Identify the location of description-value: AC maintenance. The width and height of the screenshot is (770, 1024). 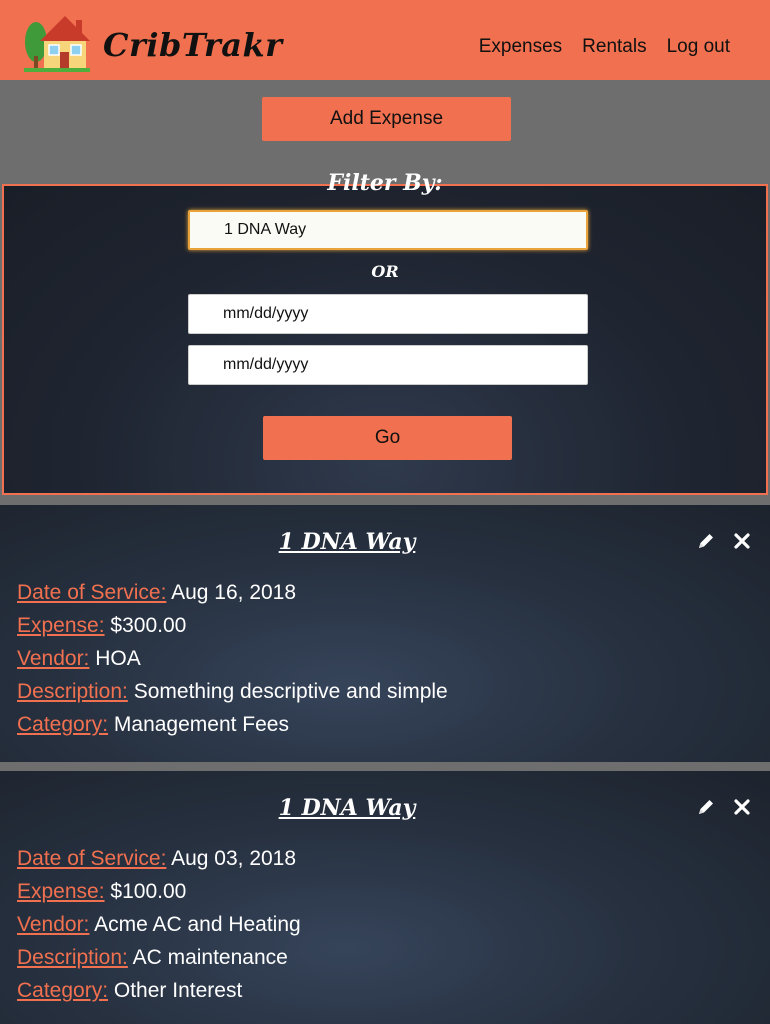
(210, 957).